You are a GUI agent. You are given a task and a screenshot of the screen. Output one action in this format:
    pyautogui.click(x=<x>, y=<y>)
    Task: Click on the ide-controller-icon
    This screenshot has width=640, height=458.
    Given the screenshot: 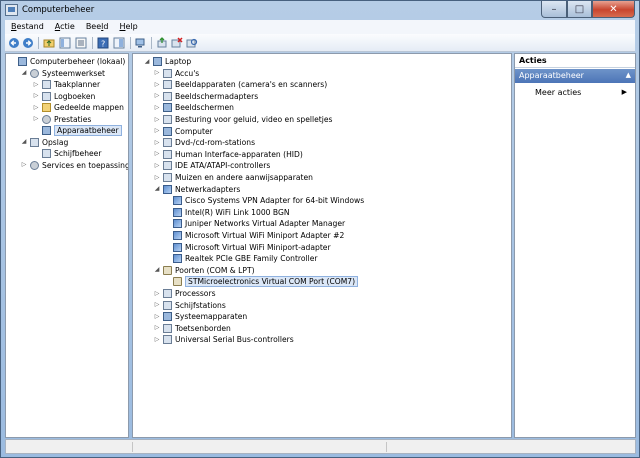 What is the action you would take?
    pyautogui.click(x=167, y=166)
    